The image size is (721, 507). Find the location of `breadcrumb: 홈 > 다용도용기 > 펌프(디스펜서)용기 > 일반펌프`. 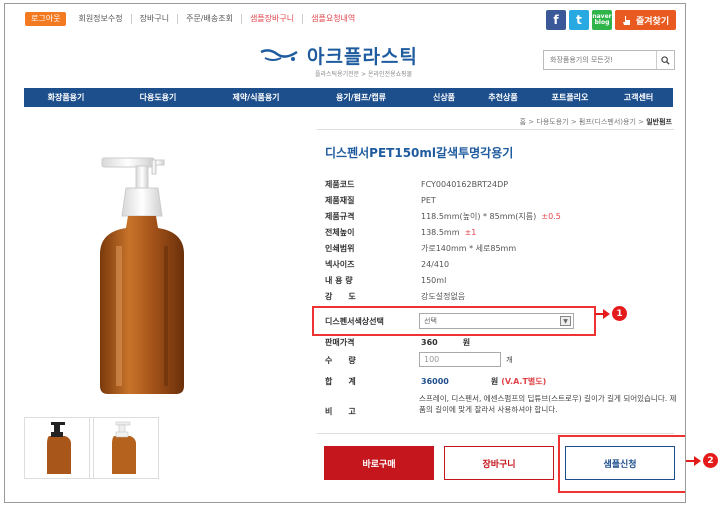

breadcrumb: 홈 > 다용도용기 > 펌프(디스펜서)용기 > 일반펌프 is located at coordinates (595, 122).